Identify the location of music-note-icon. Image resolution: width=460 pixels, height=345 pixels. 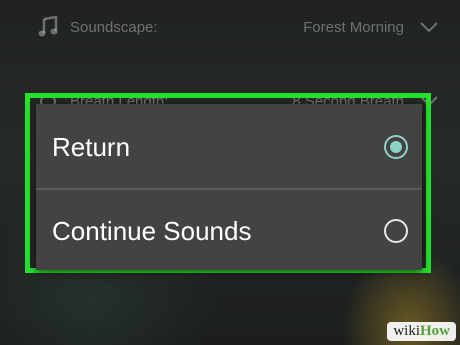
(48, 27).